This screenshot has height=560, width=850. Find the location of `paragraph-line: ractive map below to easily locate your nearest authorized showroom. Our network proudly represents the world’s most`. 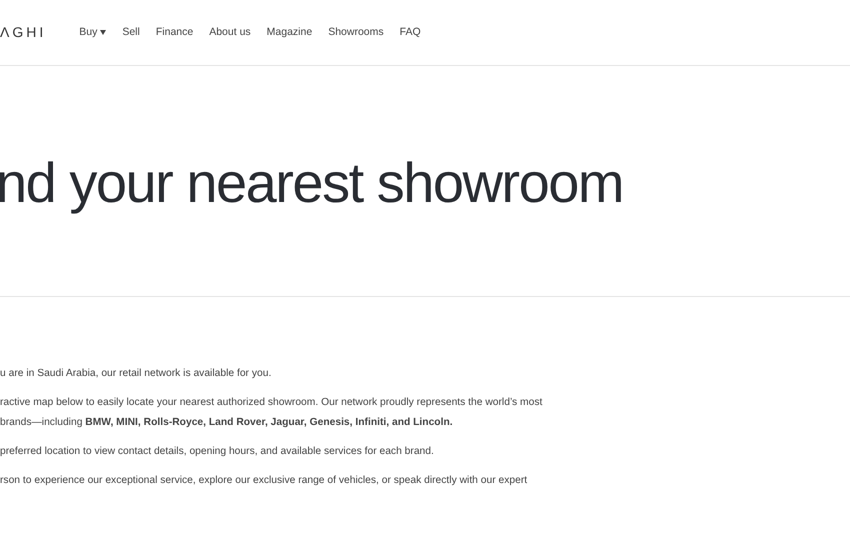

paragraph-line: ractive map below to easily locate your nearest authorized showroom. Our network proudly represents the world’s most is located at coordinates (272, 403).